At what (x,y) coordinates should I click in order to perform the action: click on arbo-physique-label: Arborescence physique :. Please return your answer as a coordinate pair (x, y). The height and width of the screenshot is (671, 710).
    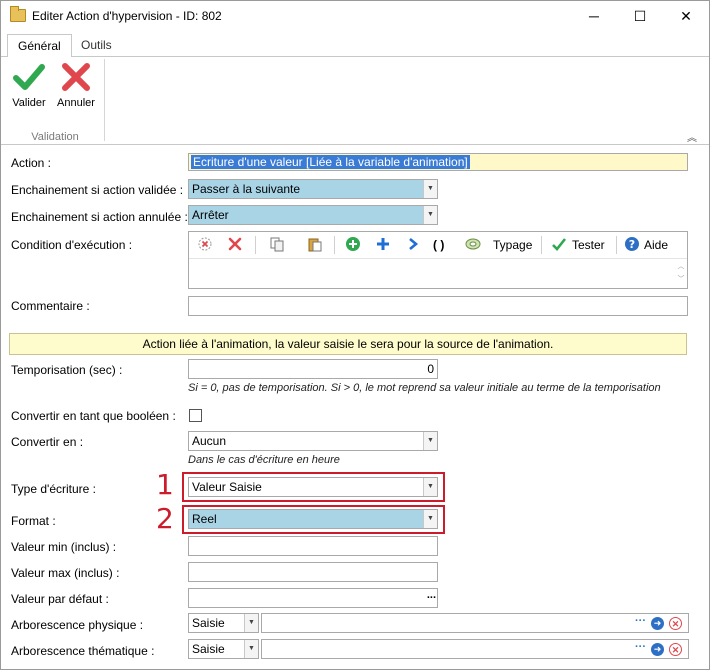
    Looking at the image, I should click on (77, 625).